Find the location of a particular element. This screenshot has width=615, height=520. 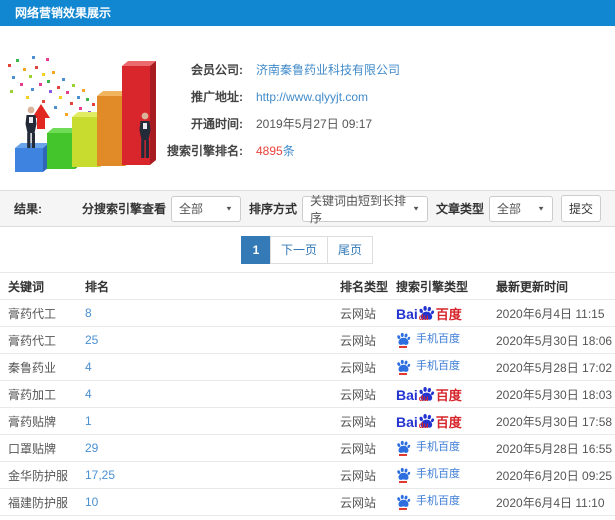

table-header-row: 关键词 排名 排名类型 搜索引擎类型 最新更新时间 is located at coordinates (307, 286).